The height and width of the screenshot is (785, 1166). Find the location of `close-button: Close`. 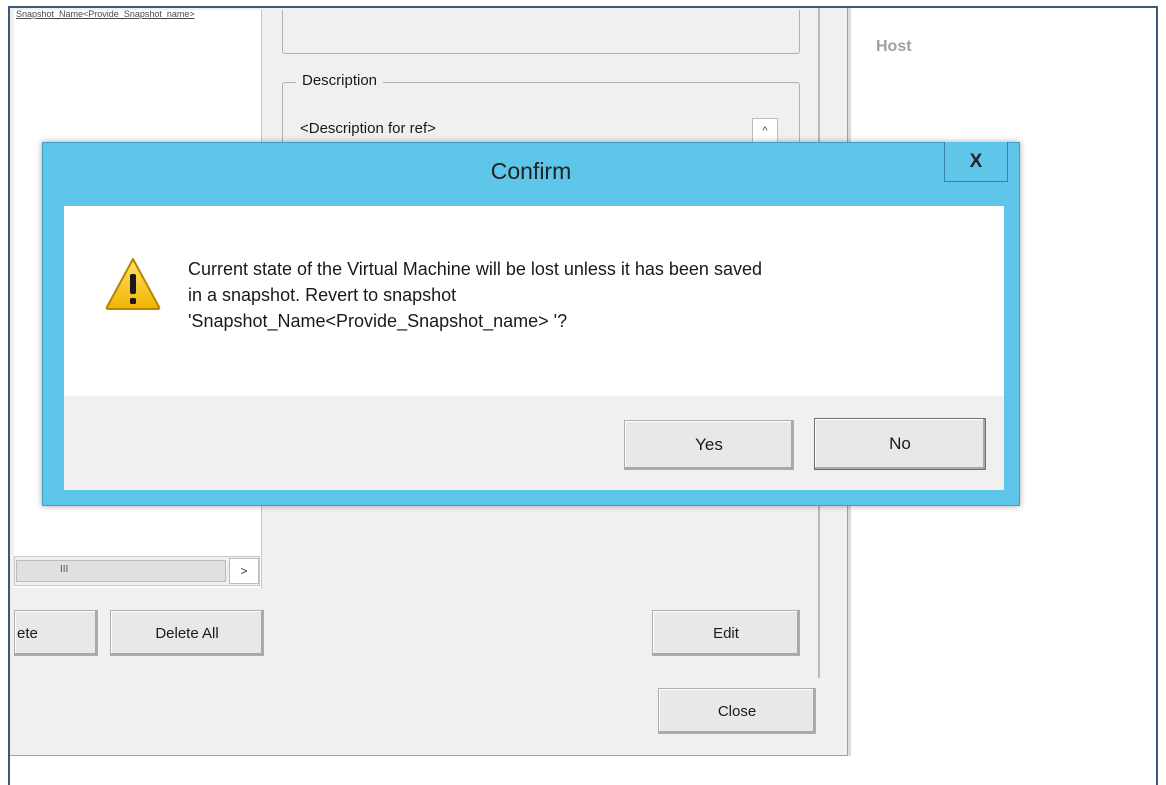

close-button: Close is located at coordinates (737, 711).